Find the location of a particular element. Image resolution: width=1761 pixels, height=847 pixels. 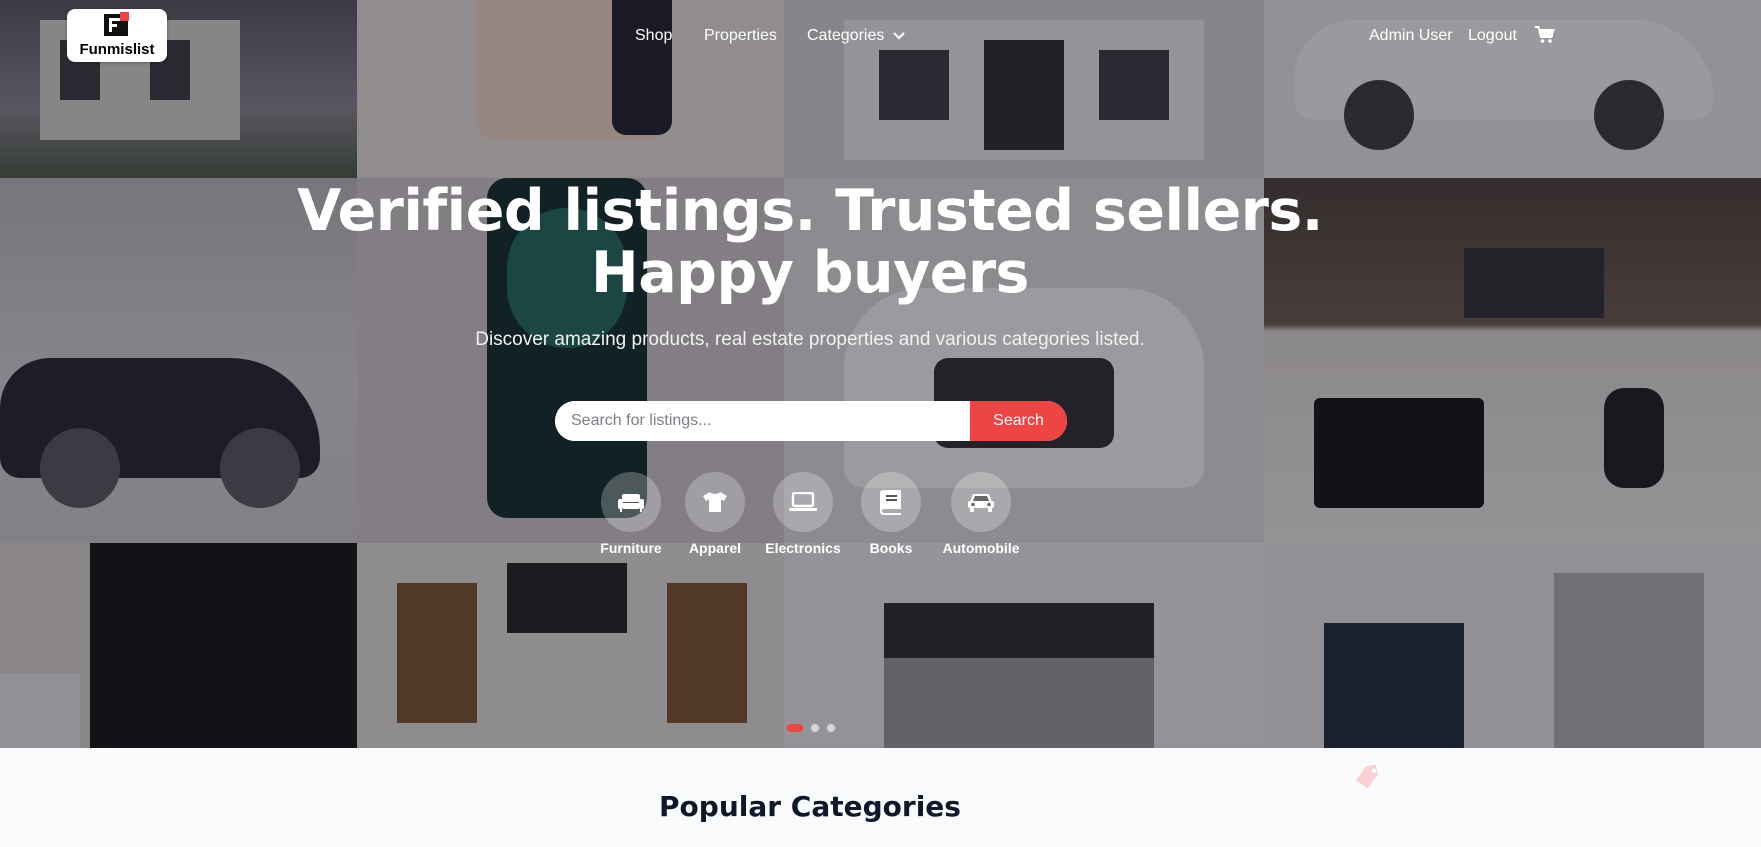

category-label: Automobile is located at coordinates (981, 548).